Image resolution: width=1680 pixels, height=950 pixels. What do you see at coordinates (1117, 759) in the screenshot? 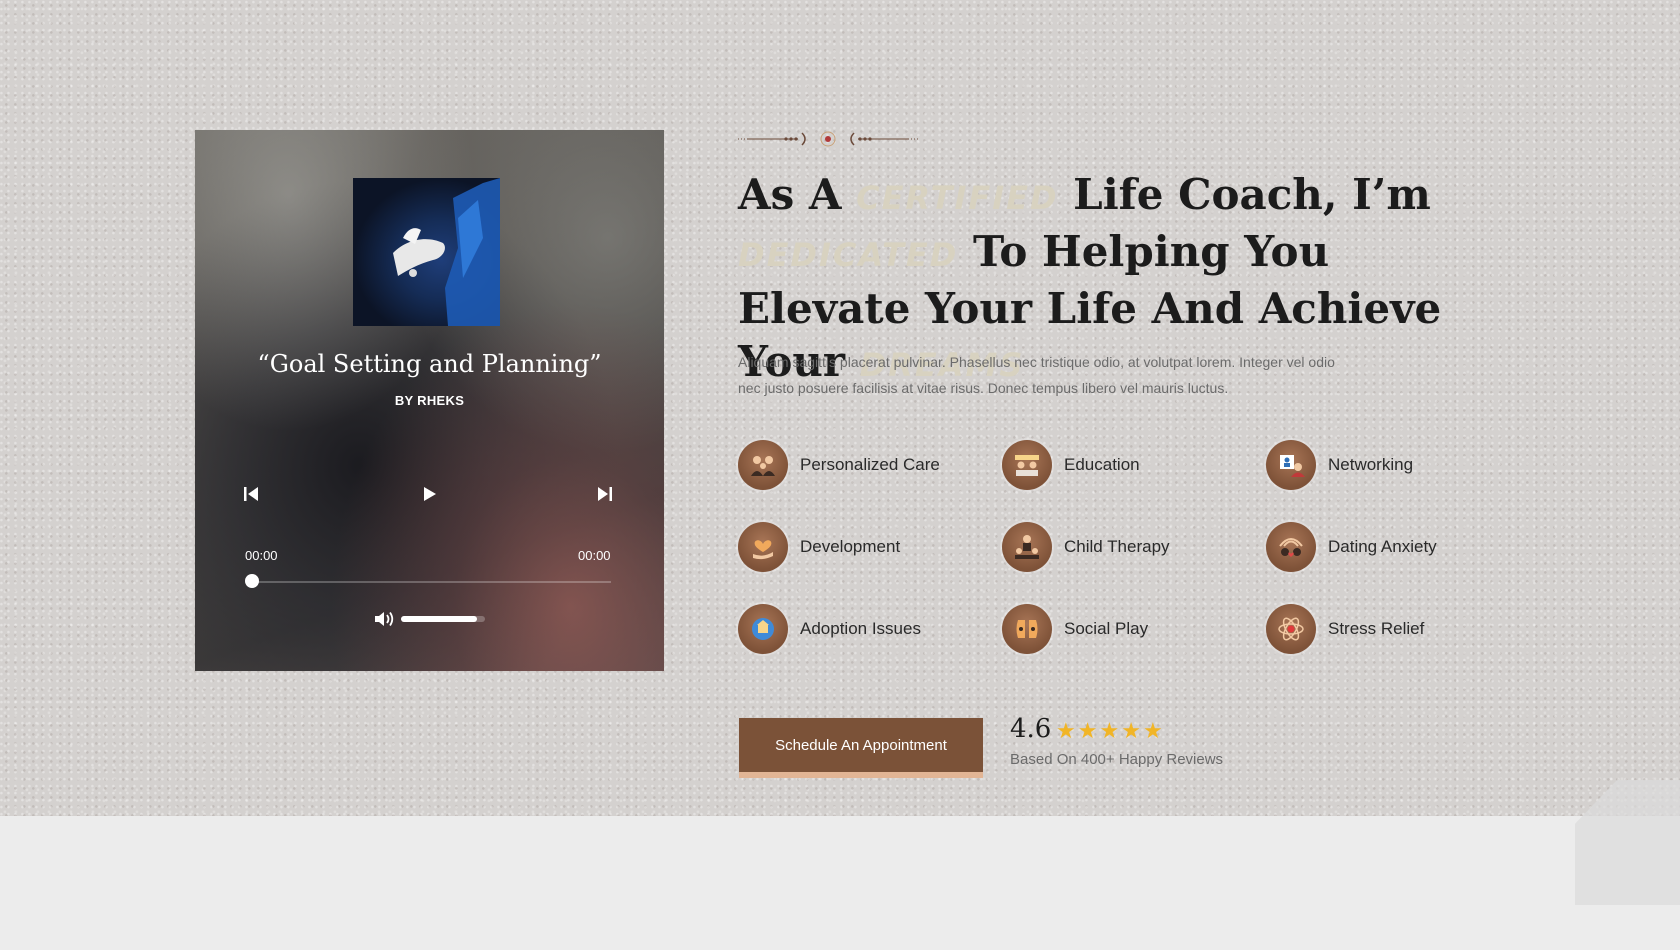
I see `rating-caption: Based On 400+ Happy Reviews` at bounding box center [1117, 759].